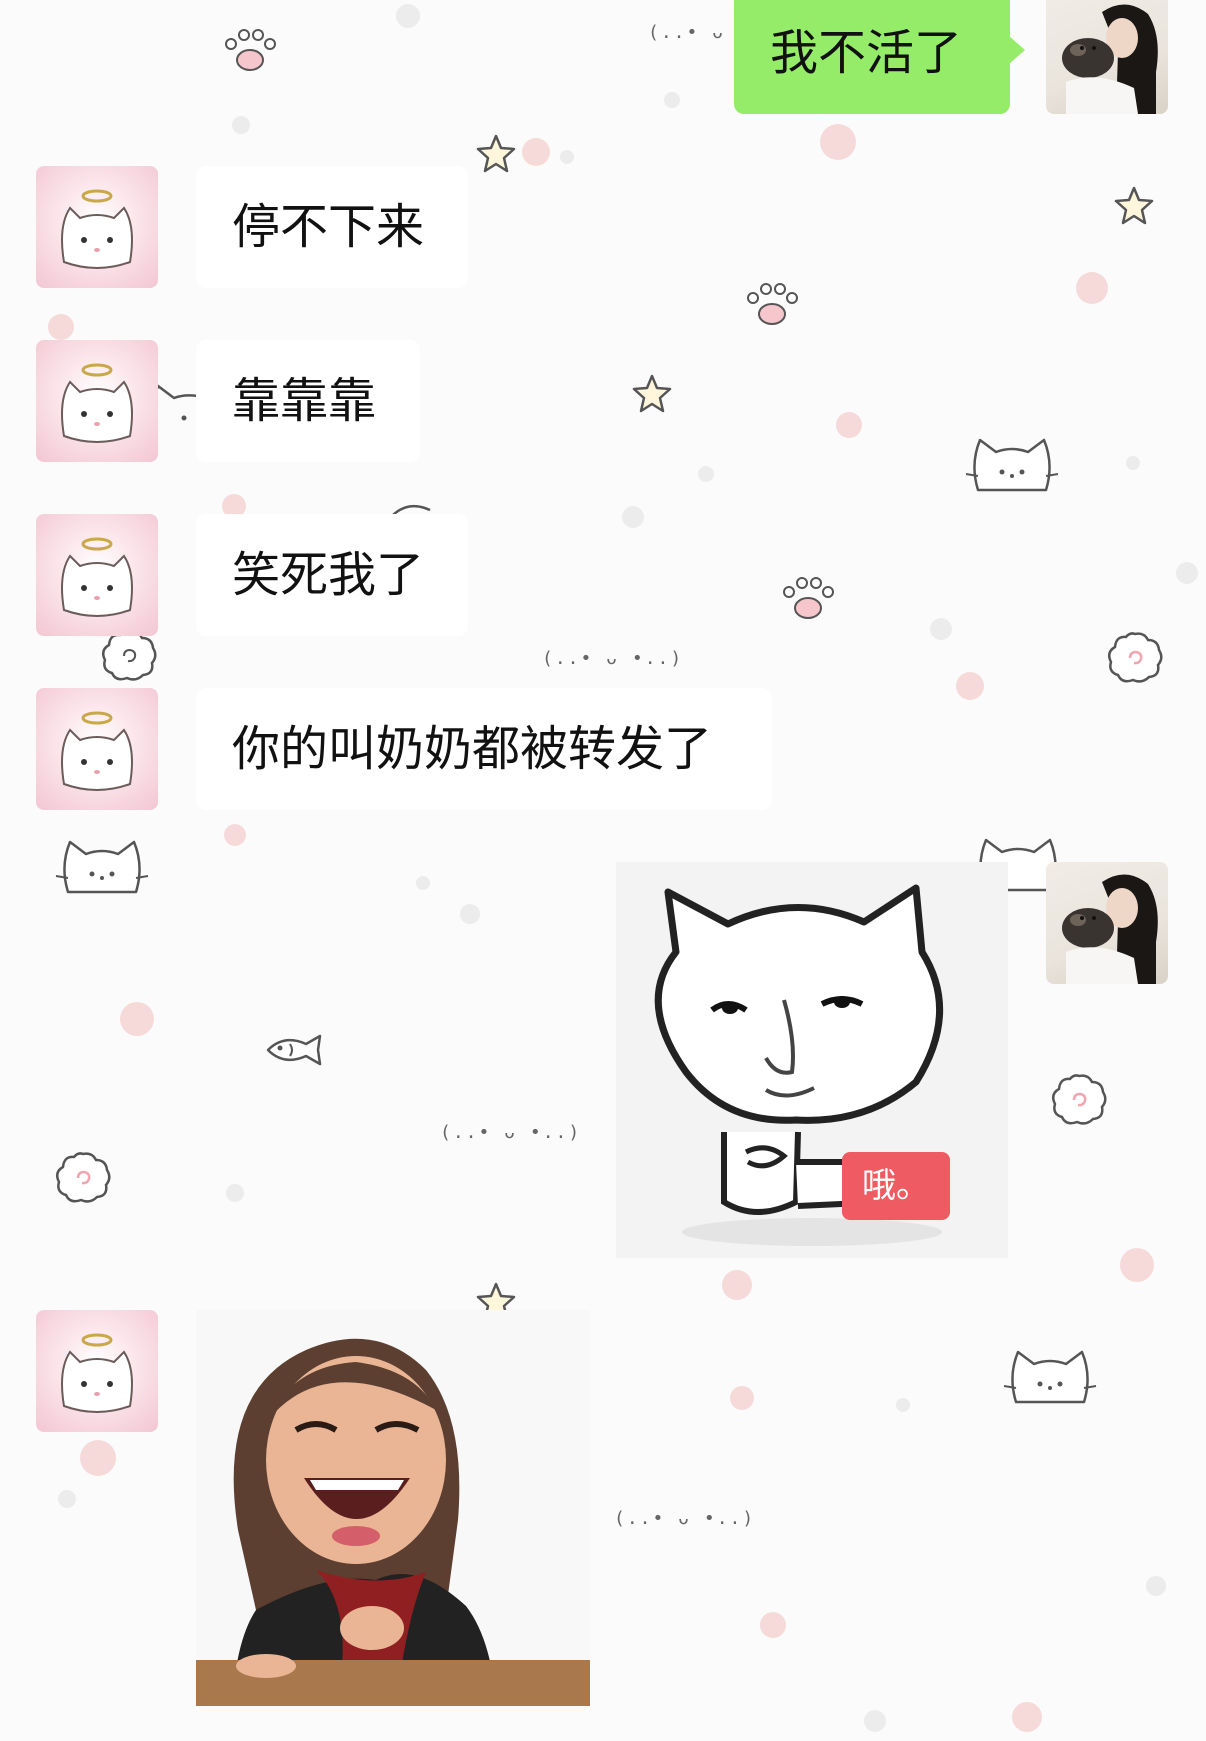 The width and height of the screenshot is (1206, 1741). What do you see at coordinates (328, 575) in the screenshot?
I see `message-text: 笑死我了` at bounding box center [328, 575].